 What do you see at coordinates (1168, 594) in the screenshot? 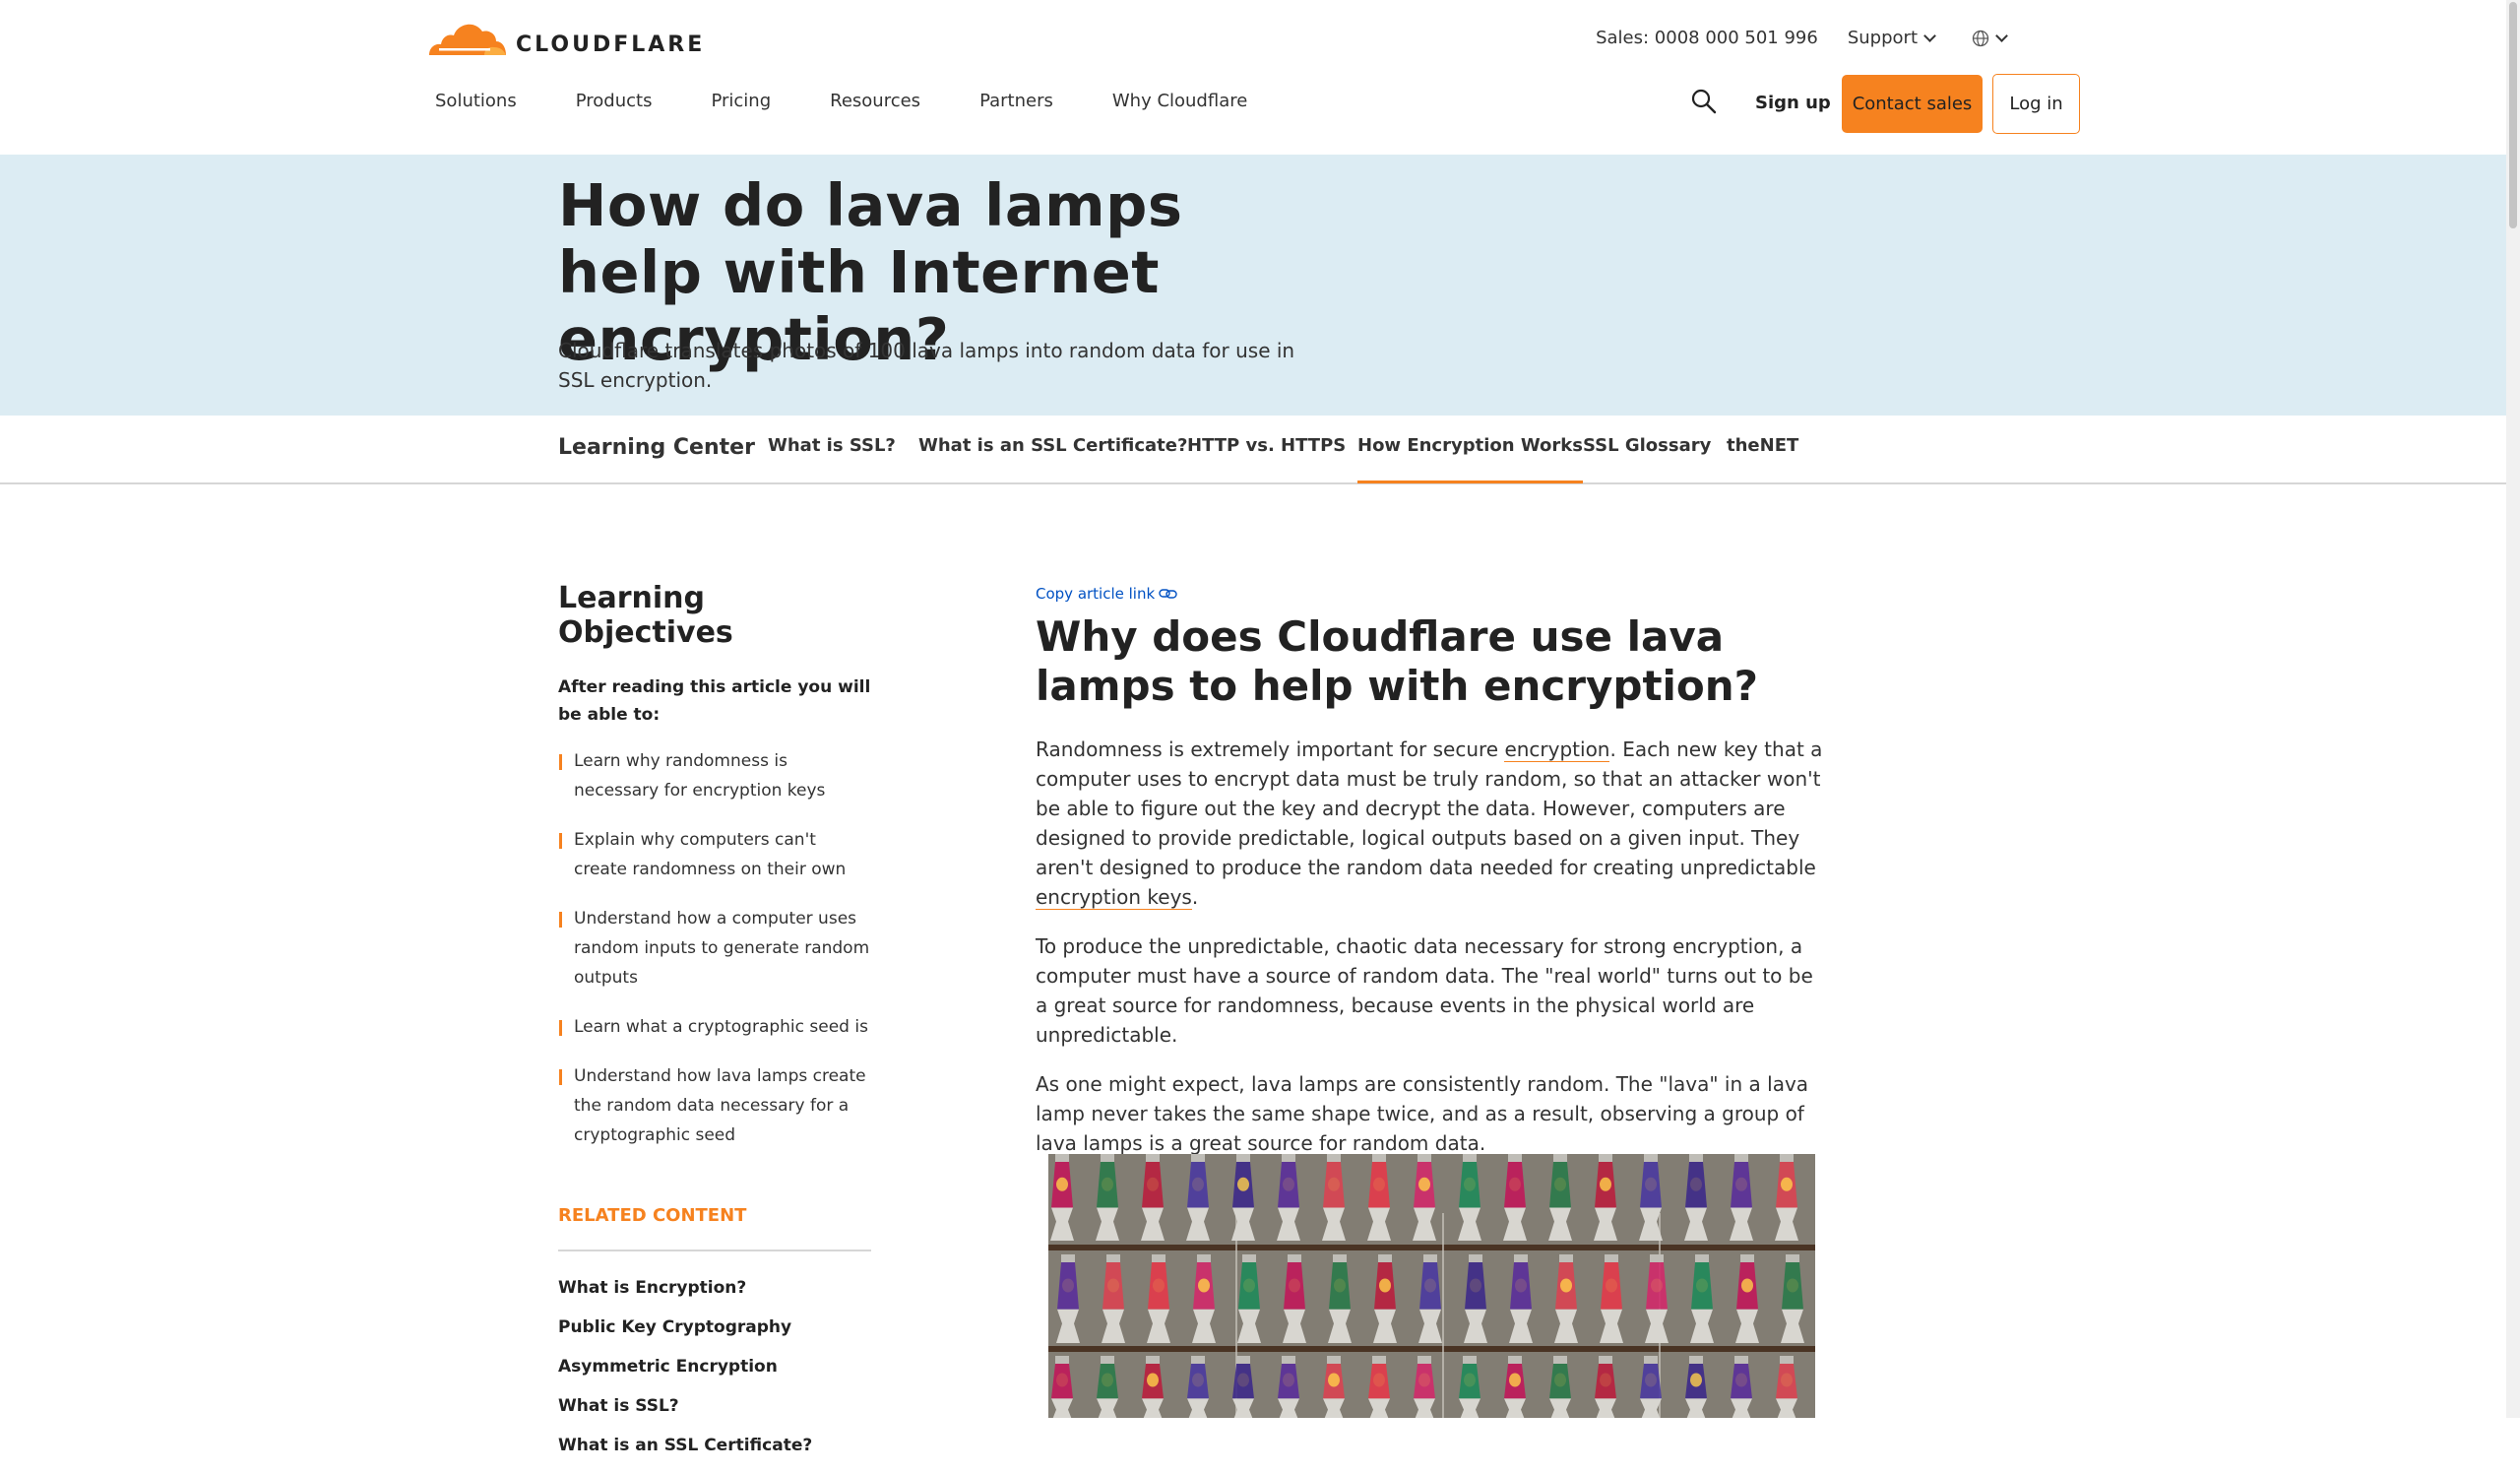
I see `link-icon` at bounding box center [1168, 594].